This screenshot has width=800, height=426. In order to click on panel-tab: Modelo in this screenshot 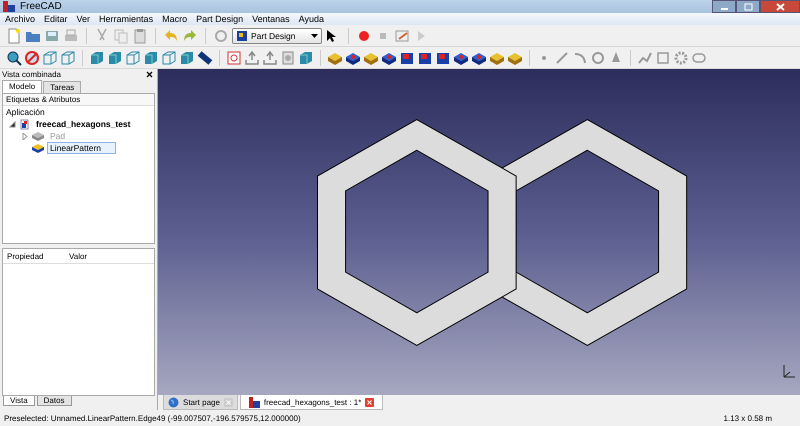, I will do `click(22, 86)`.